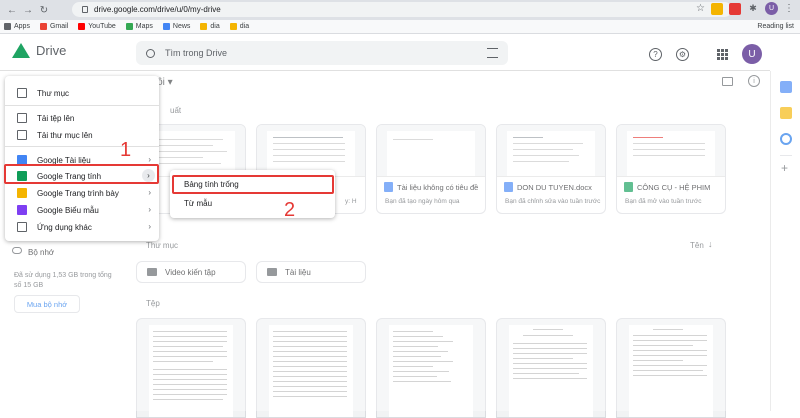  Describe the element at coordinates (150, 53) in the screenshot. I see `search-icon` at that location.